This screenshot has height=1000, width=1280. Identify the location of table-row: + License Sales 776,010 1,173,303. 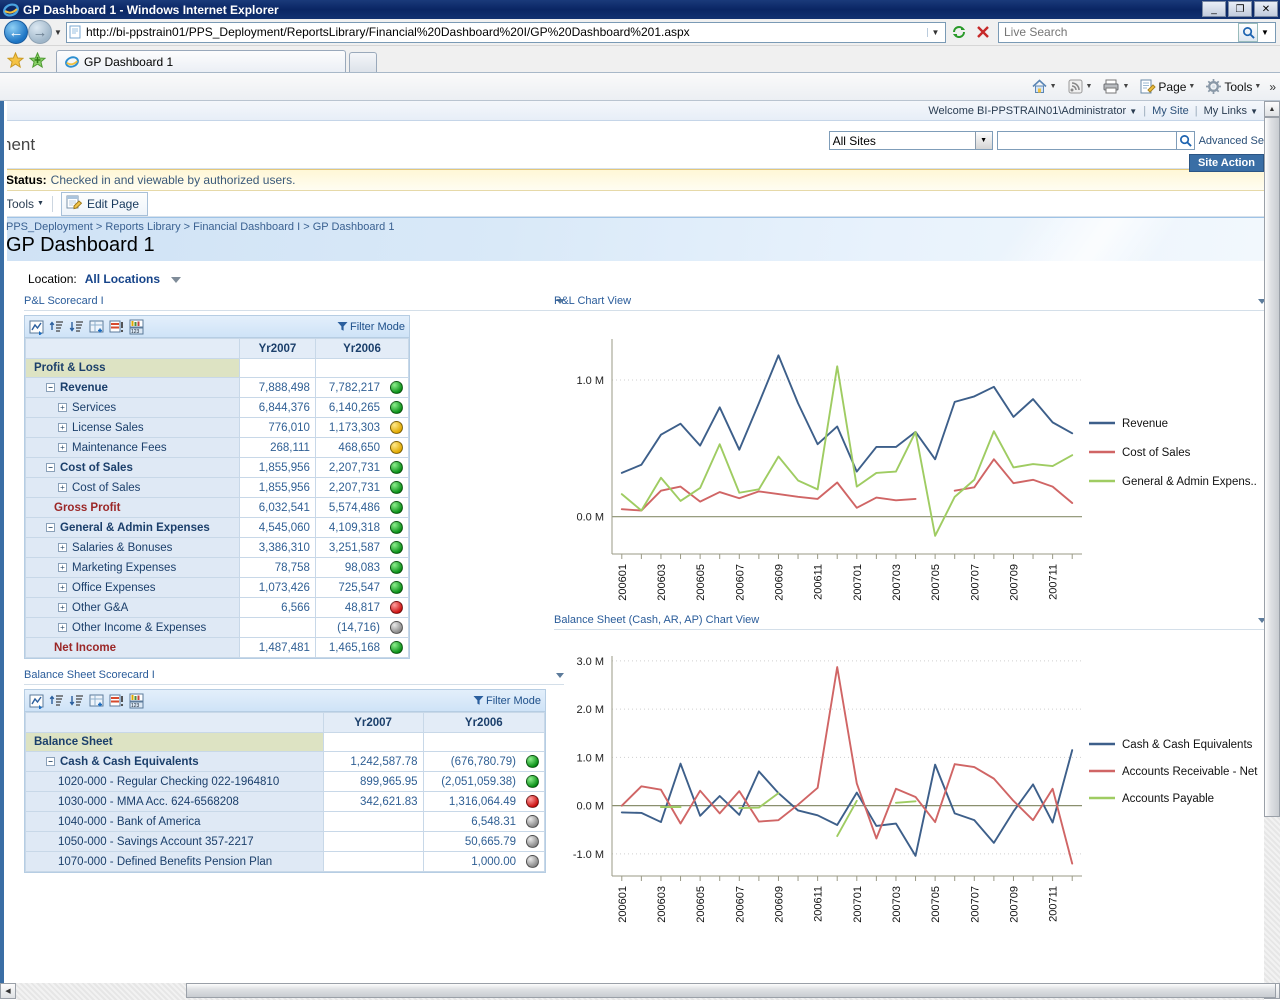
(217, 427).